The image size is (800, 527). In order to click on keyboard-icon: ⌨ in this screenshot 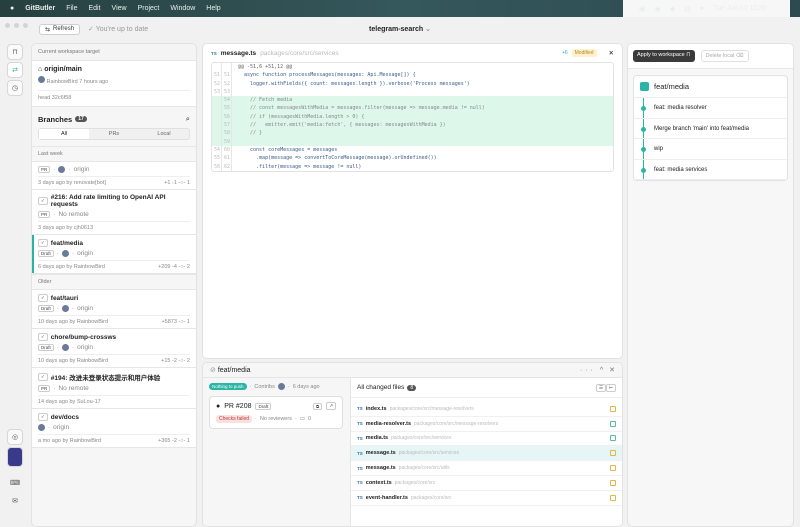, I will do `click(15, 483)`.